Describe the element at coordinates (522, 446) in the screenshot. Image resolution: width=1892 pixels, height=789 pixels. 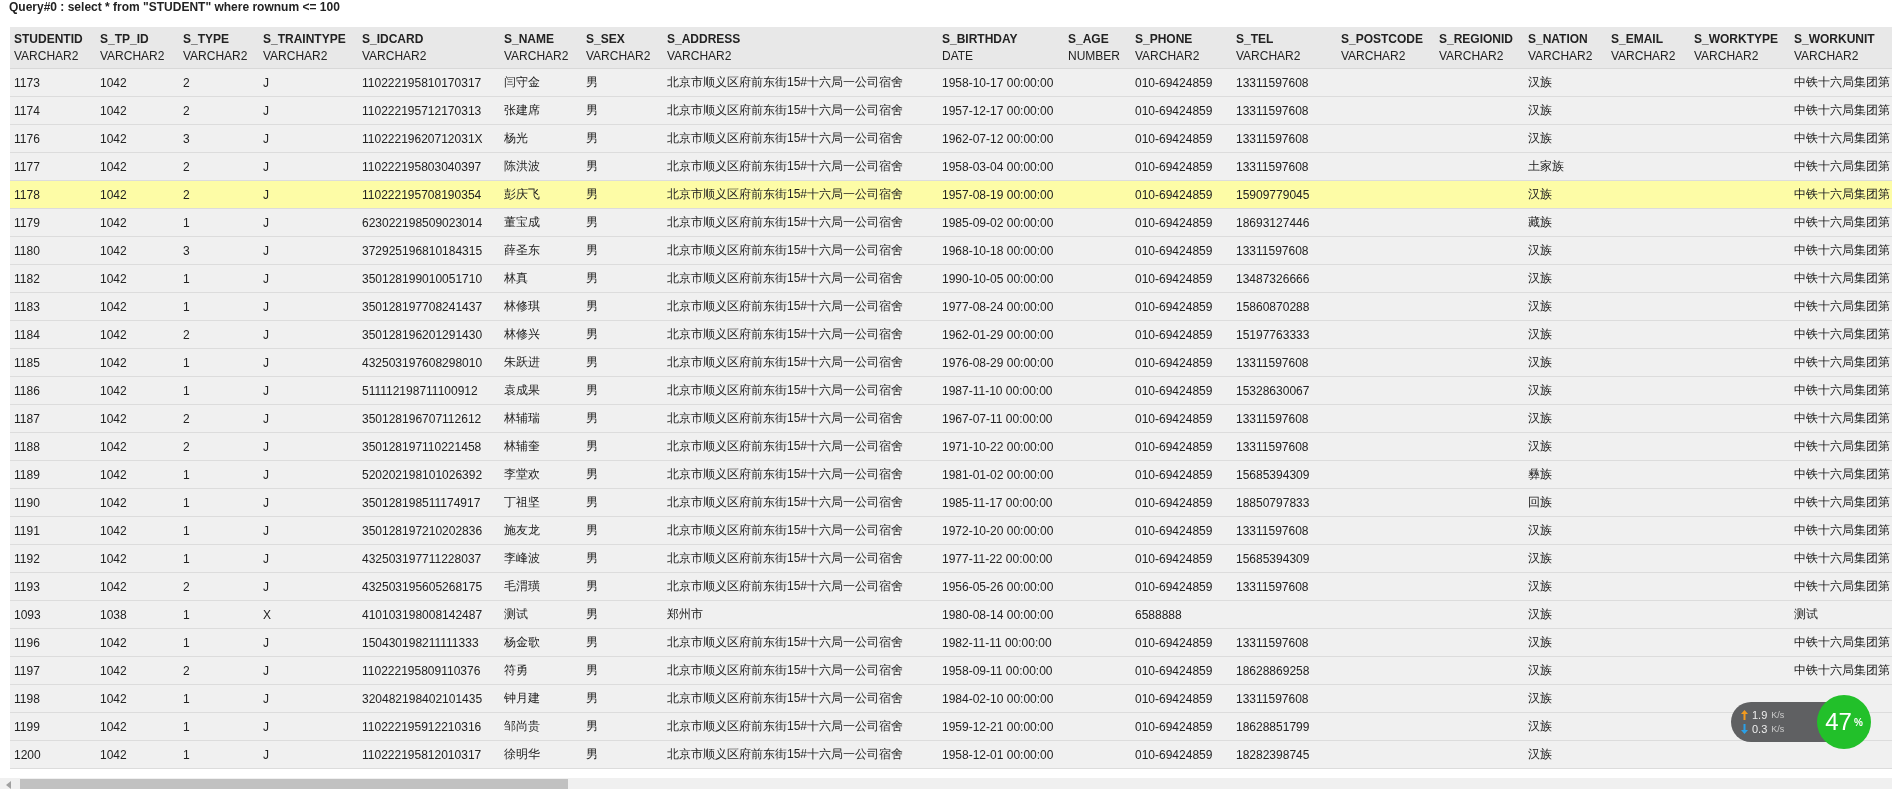
I see `table-cell: 林辅奎` at that location.